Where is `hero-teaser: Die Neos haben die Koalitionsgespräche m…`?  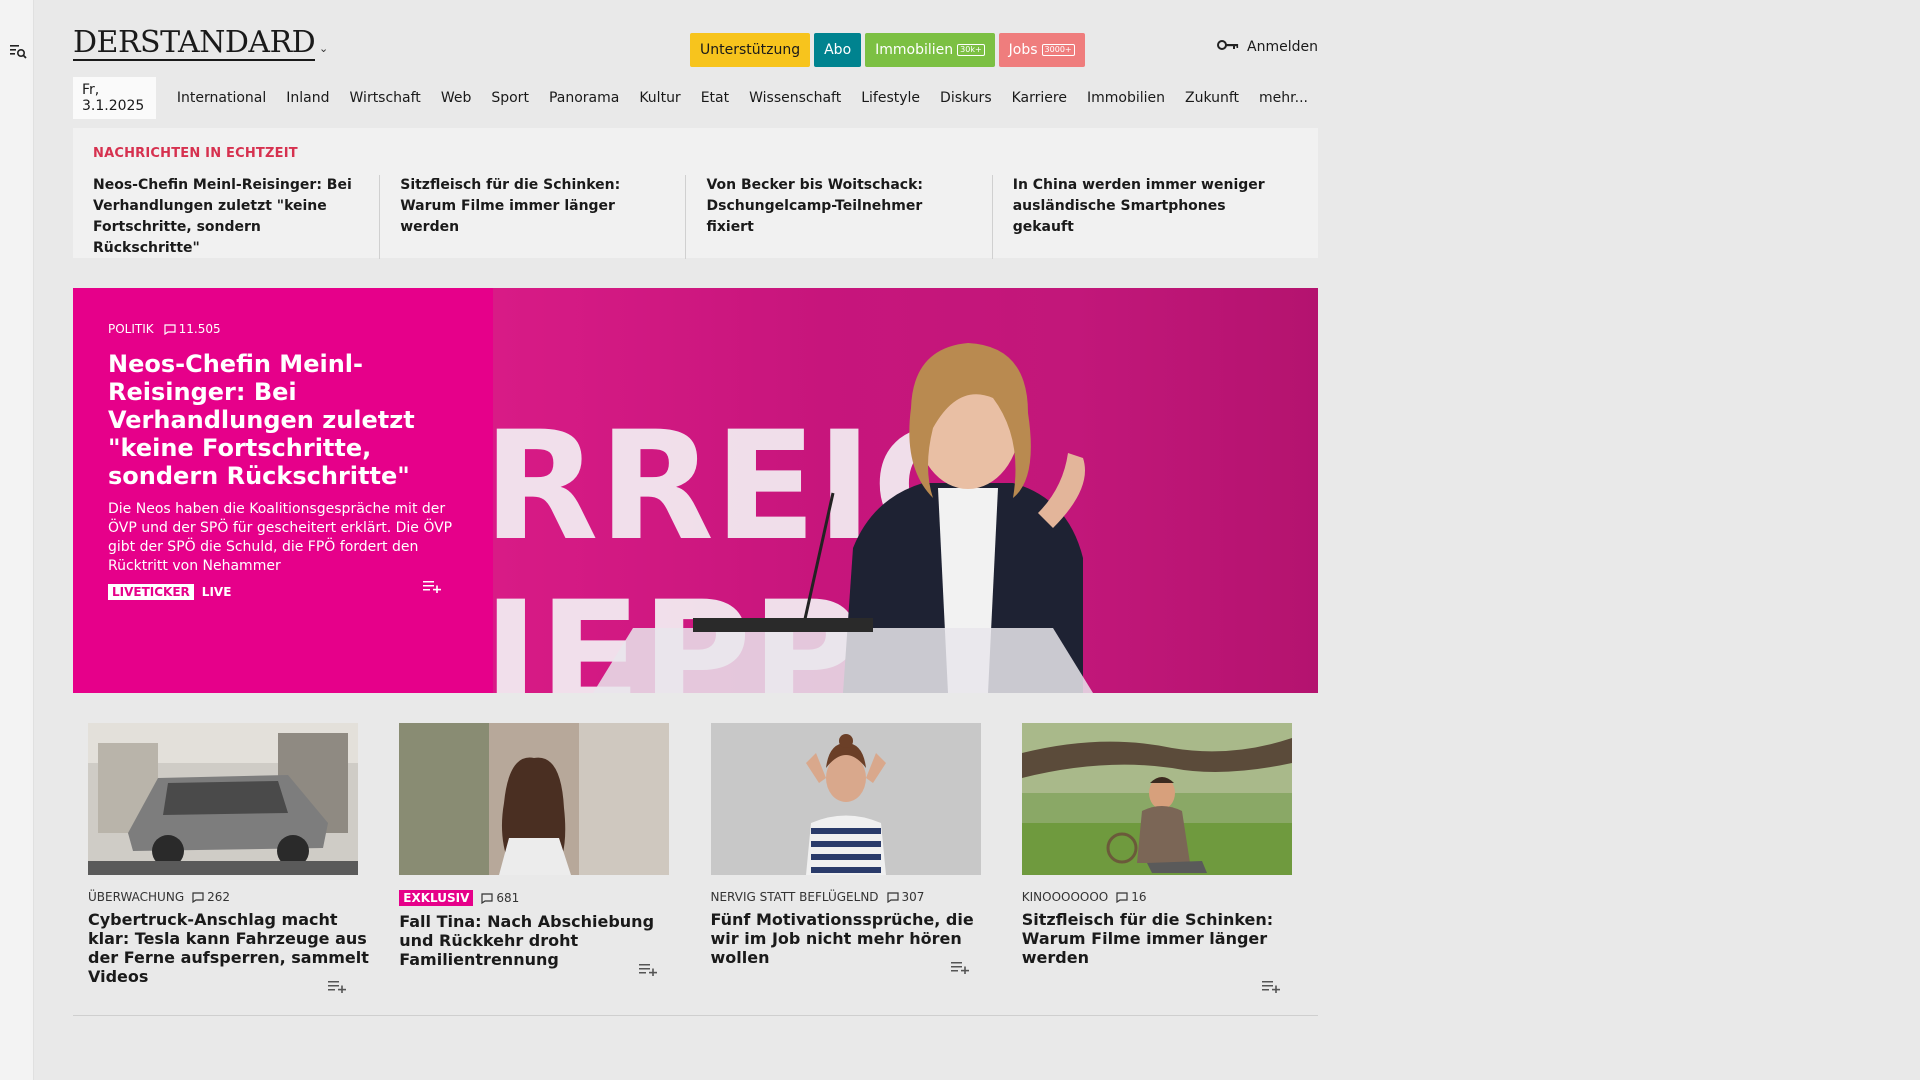
hero-teaser: Die Neos haben die Koalitionsgespräche m… is located at coordinates (280, 537).